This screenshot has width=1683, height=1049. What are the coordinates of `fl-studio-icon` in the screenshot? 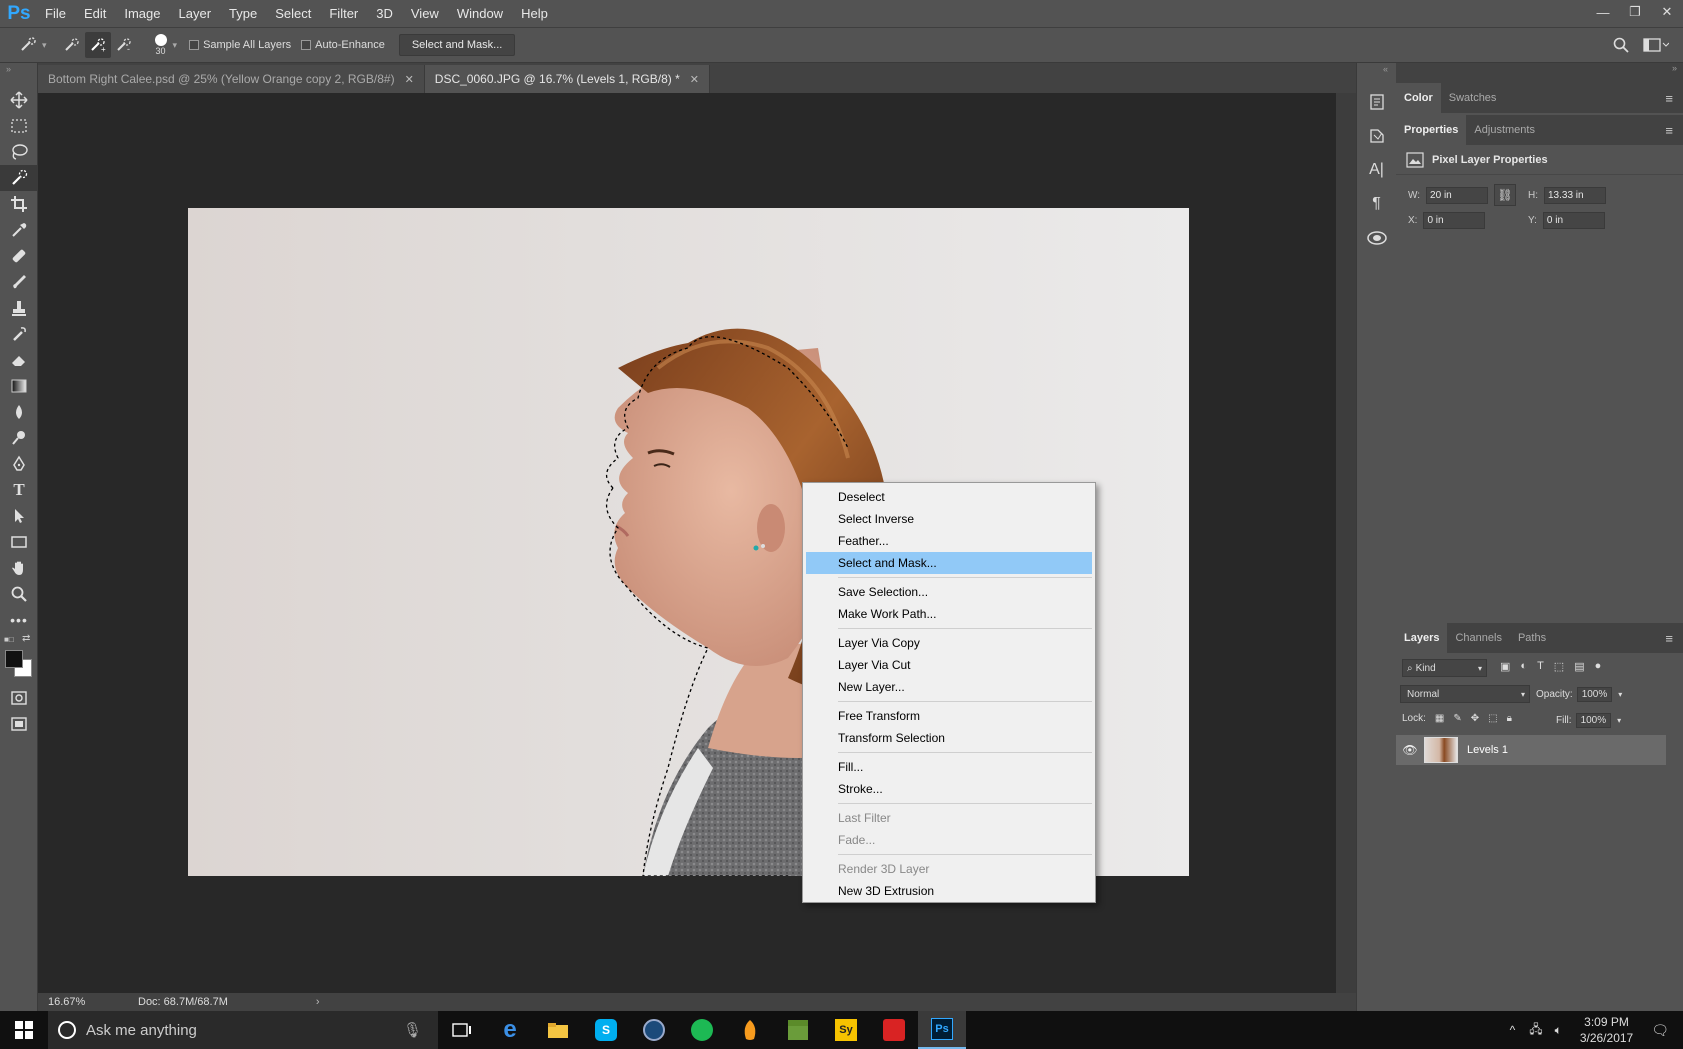 It's located at (750, 1030).